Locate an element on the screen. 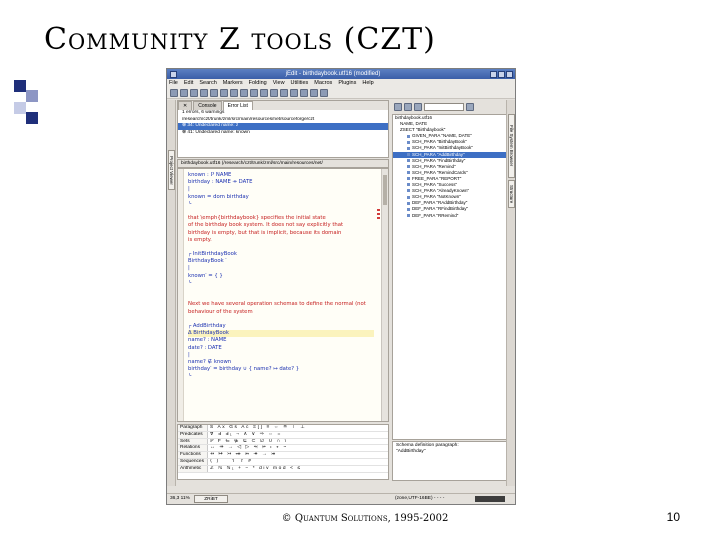 This screenshot has height=540, width=720. error-item: ⊗ 41: Undeclared name: known is located at coordinates (283, 133).